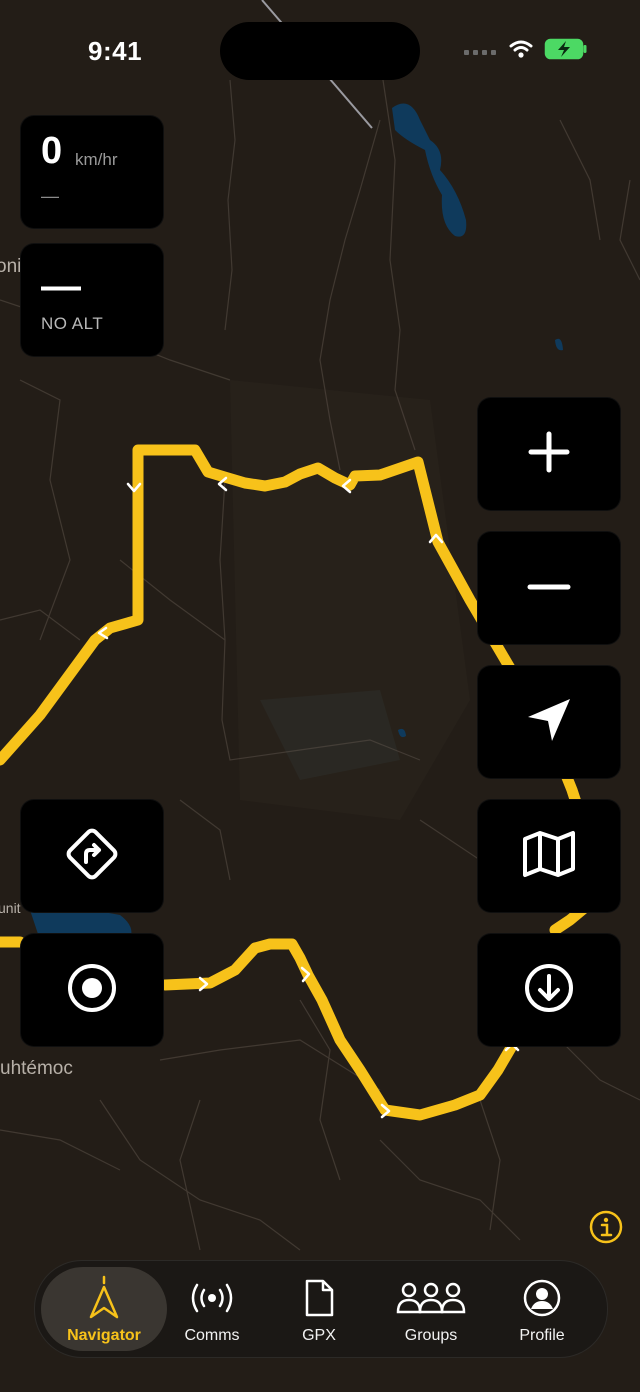 This screenshot has height=1392, width=640. I want to click on tab-comms: Comms, so click(212, 1309).